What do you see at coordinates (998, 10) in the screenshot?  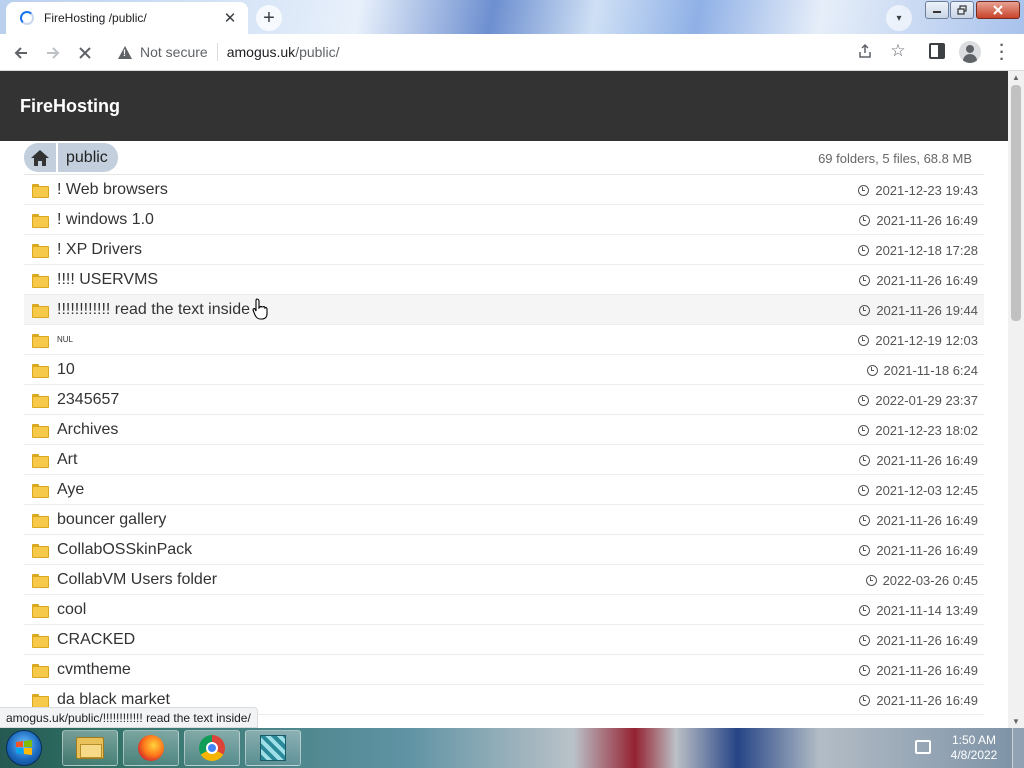 I see `close-window-button` at bounding box center [998, 10].